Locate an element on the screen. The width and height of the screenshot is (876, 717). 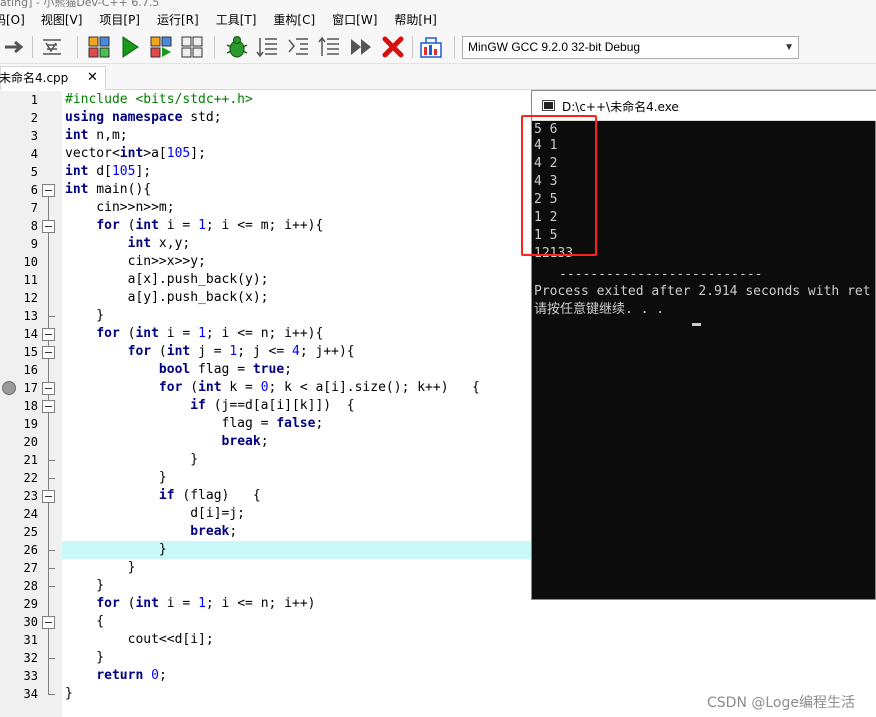
line-number: 25 is located at coordinates (30, 532).